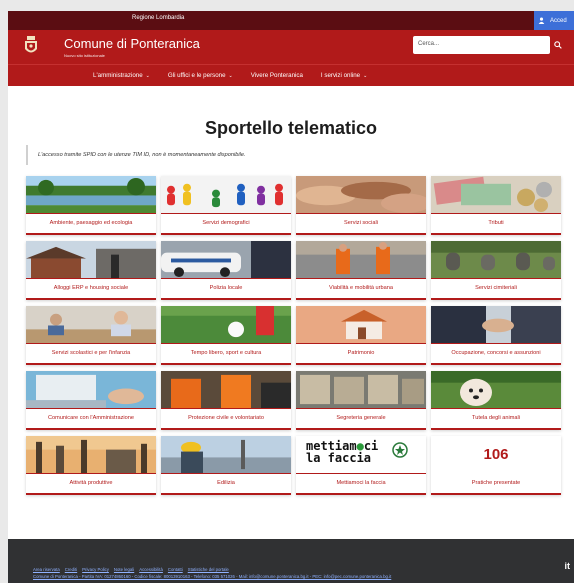 The image size is (574, 583). Describe the element at coordinates (124, 569) in the screenshot. I see `footer-link-note-legali: Note legali` at that location.